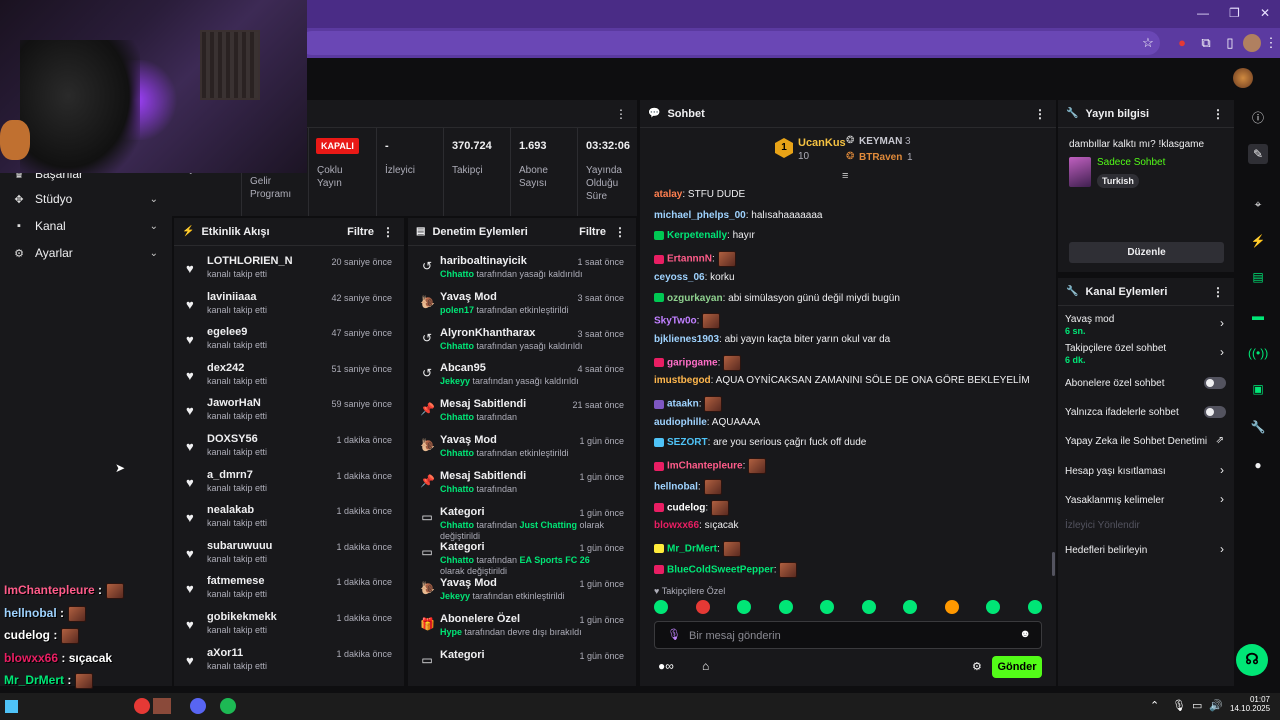 This screenshot has height=720, width=1280. Describe the element at coordinates (1179, 705) in the screenshot. I see `mic-tray-icon: 🎙` at that location.